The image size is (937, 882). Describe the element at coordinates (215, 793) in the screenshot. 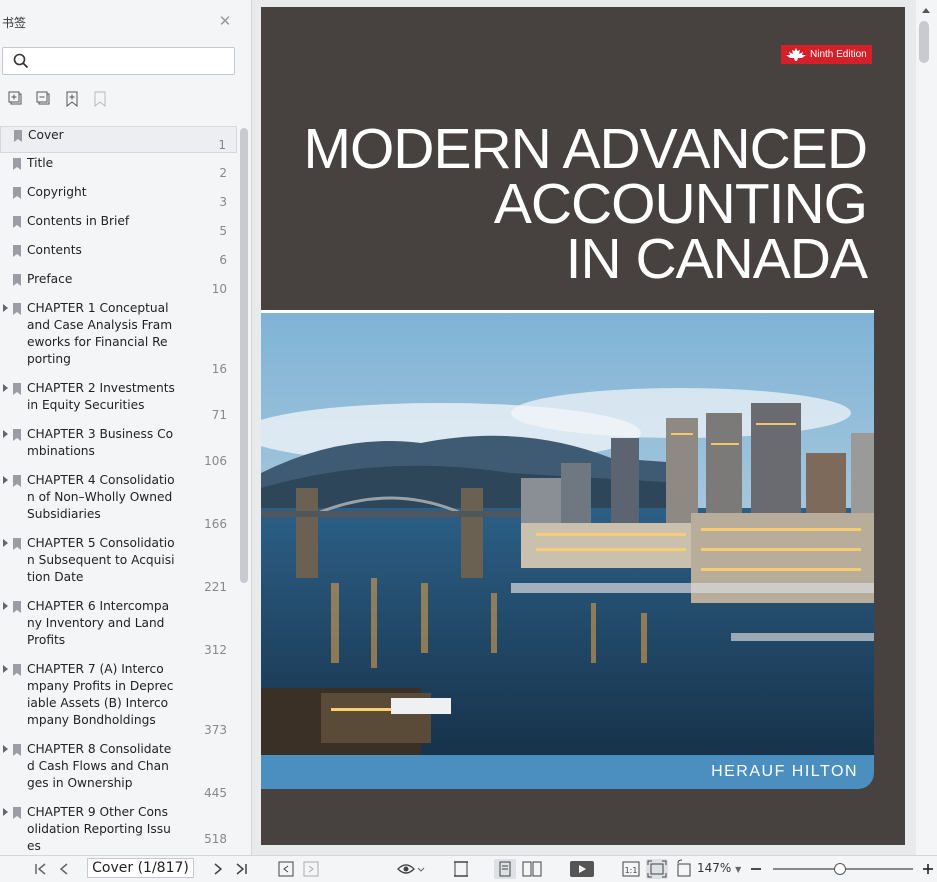

I see `bookmark-page-number: 445` at that location.